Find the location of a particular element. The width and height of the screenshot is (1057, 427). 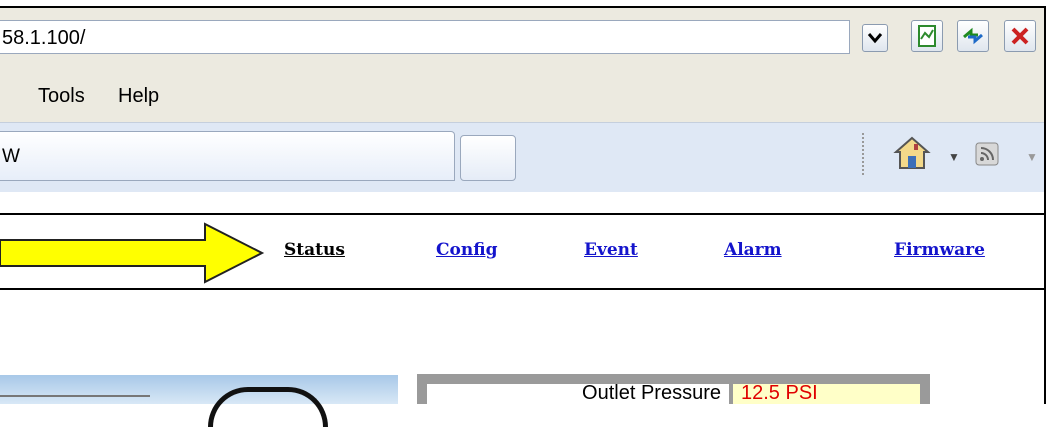

menu-item-help: Help is located at coordinates (138, 96).